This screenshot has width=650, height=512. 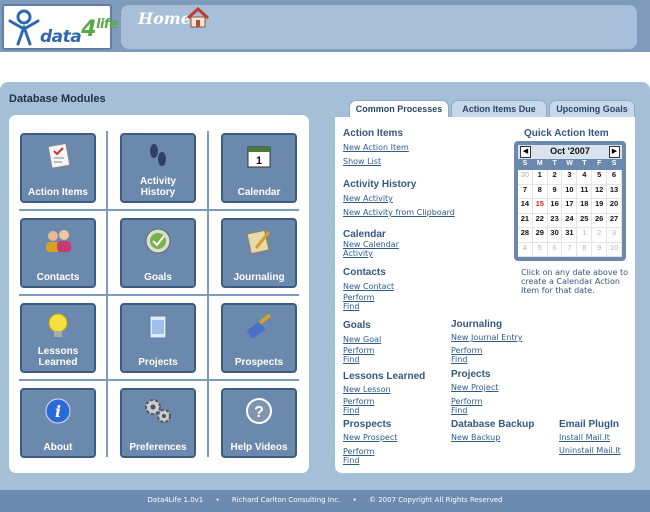 What do you see at coordinates (600, 191) in the screenshot?
I see `calendar-day: 12` at bounding box center [600, 191].